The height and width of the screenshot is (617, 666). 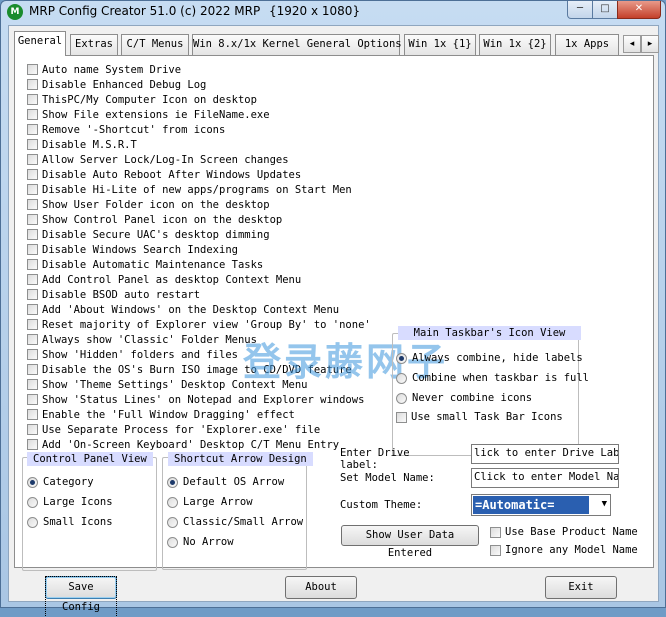 What do you see at coordinates (464, 398) in the screenshot?
I see `taskbar-option-never-combine: Never combine icons` at bounding box center [464, 398].